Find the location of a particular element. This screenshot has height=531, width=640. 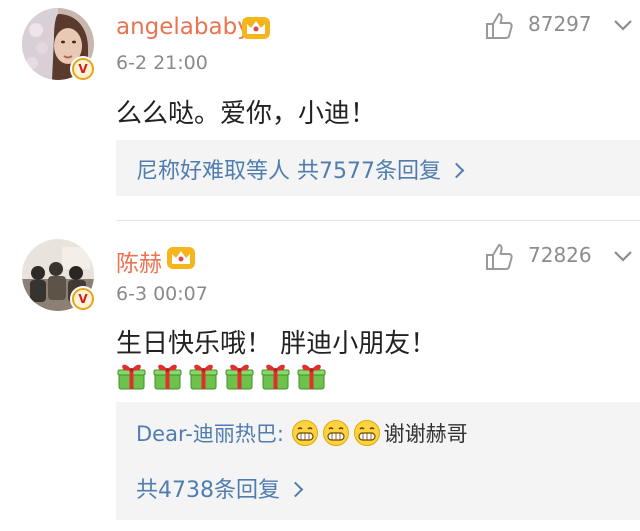

comment-username: 陈赫 is located at coordinates (139, 261).